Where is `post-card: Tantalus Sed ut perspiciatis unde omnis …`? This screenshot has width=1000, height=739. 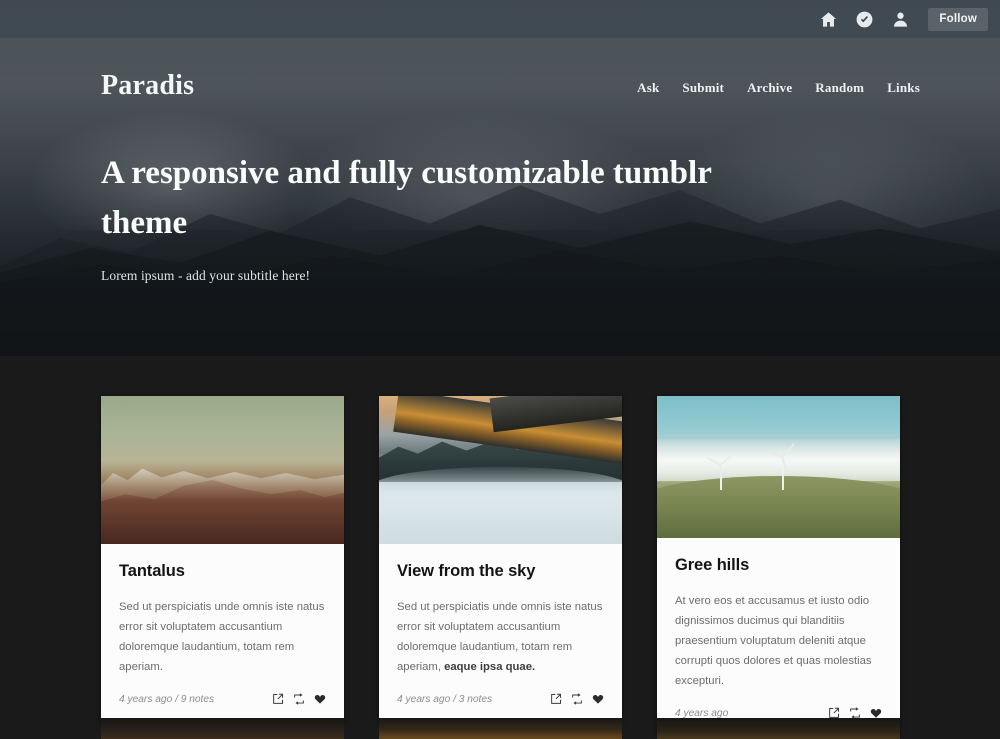 post-card: Tantalus Sed ut perspiciatis unde omnis … is located at coordinates (222, 559).